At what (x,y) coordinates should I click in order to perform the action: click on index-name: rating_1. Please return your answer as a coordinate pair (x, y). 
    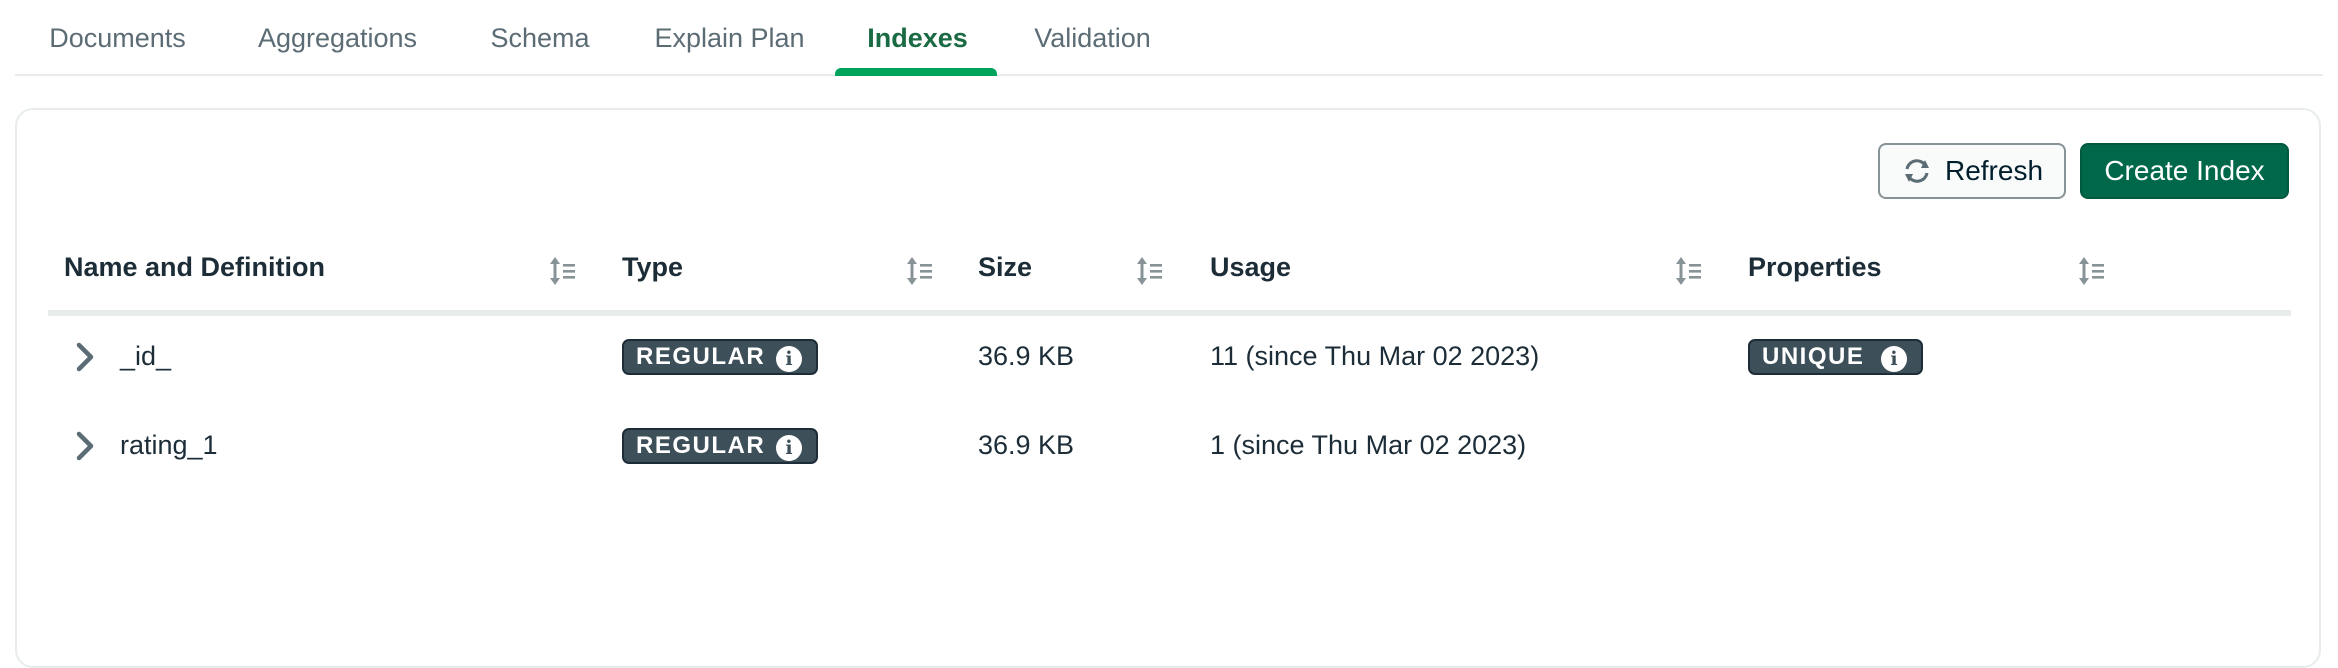
    Looking at the image, I should click on (169, 445).